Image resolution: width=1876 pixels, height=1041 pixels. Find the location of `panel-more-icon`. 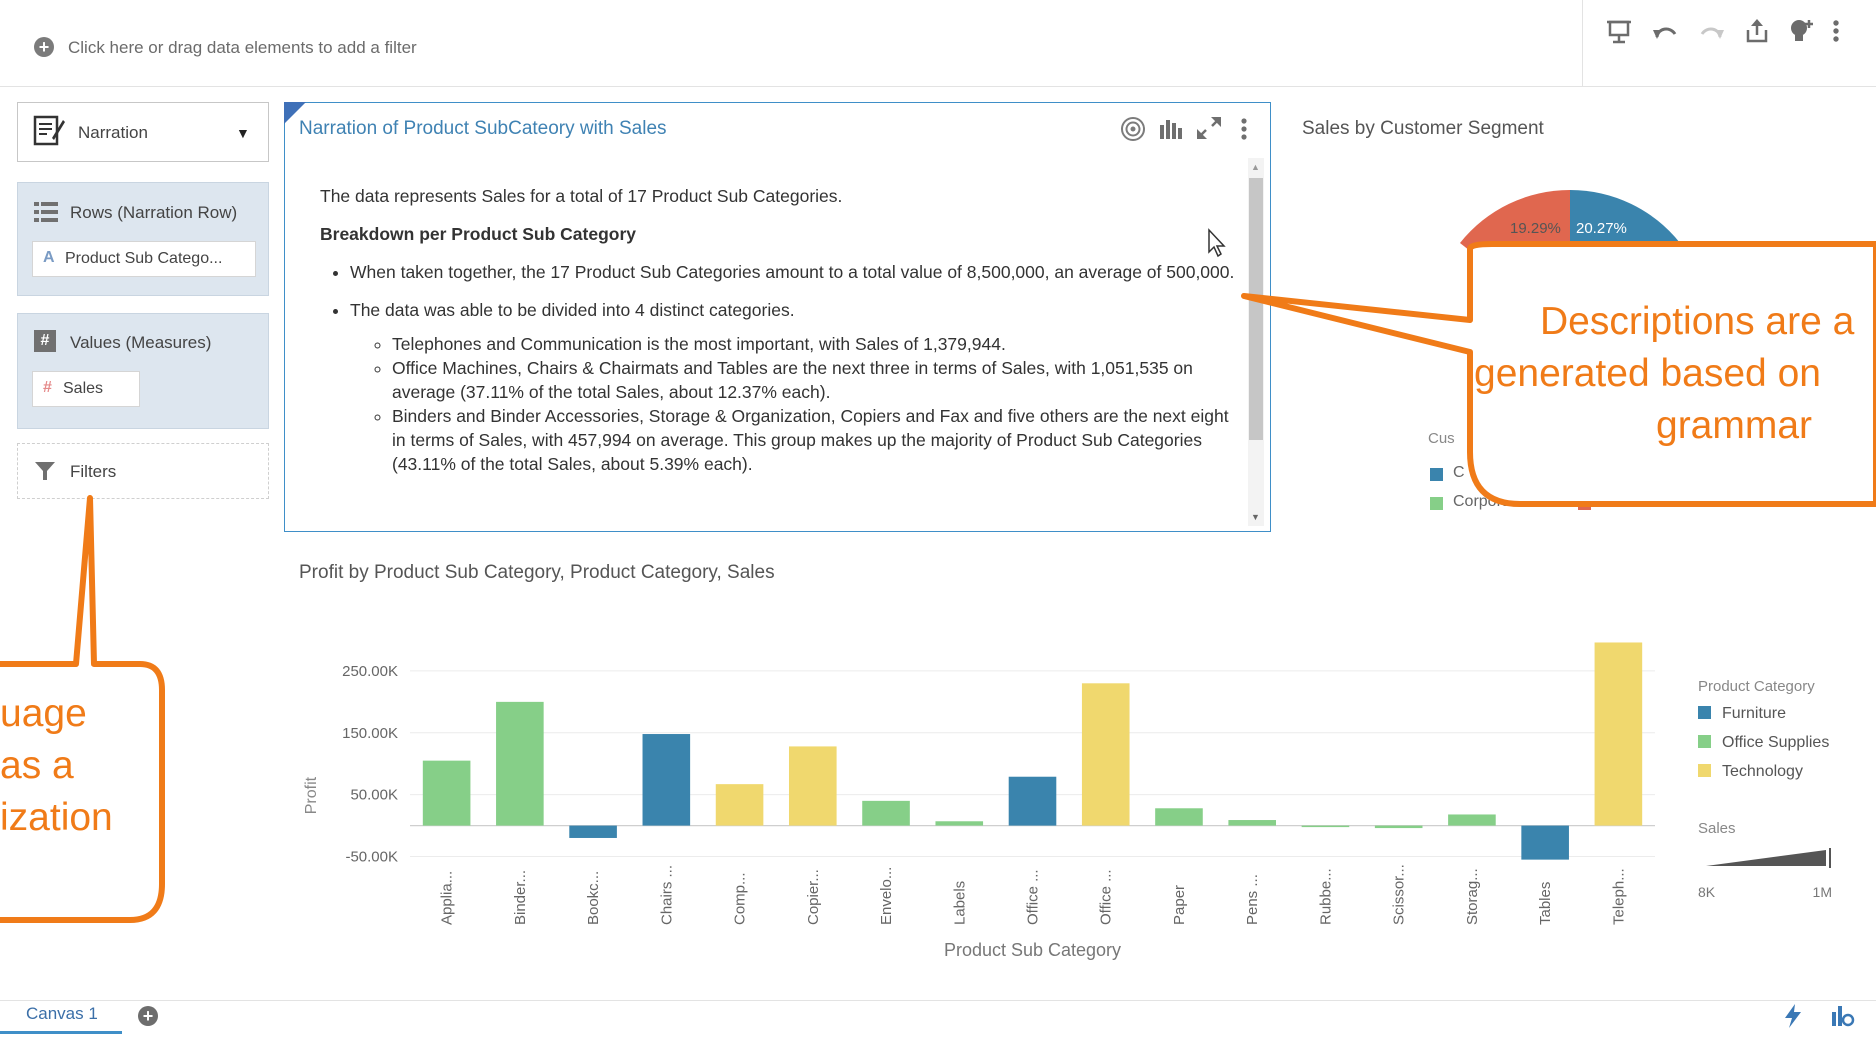

panel-more-icon is located at coordinates (1244, 131).